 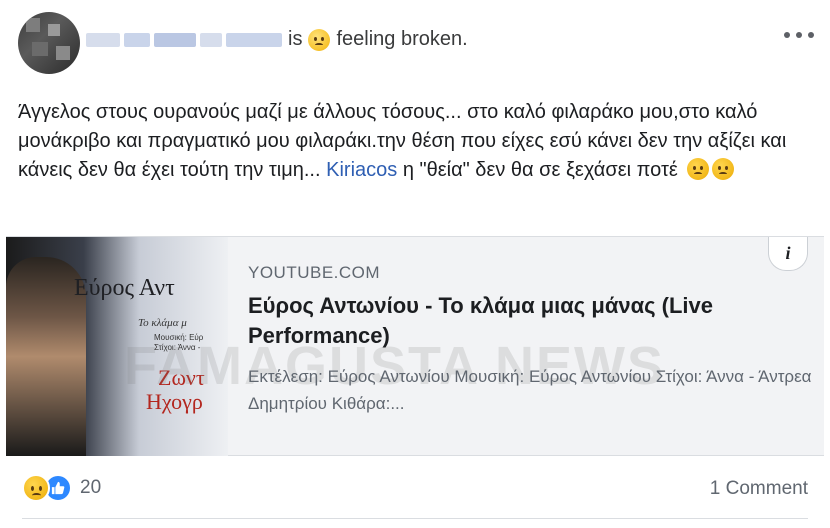 What do you see at coordinates (788, 254) in the screenshot?
I see `info-icon: i` at bounding box center [788, 254].